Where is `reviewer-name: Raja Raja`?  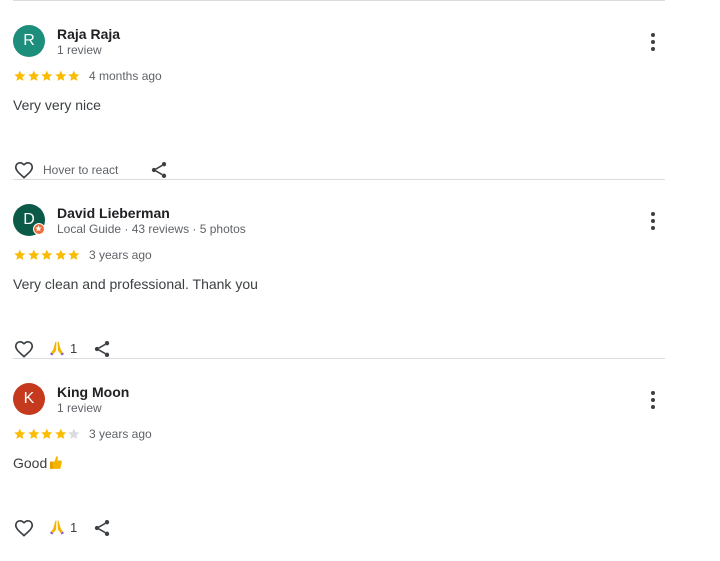
reviewer-name: Raja Raja is located at coordinates (88, 34).